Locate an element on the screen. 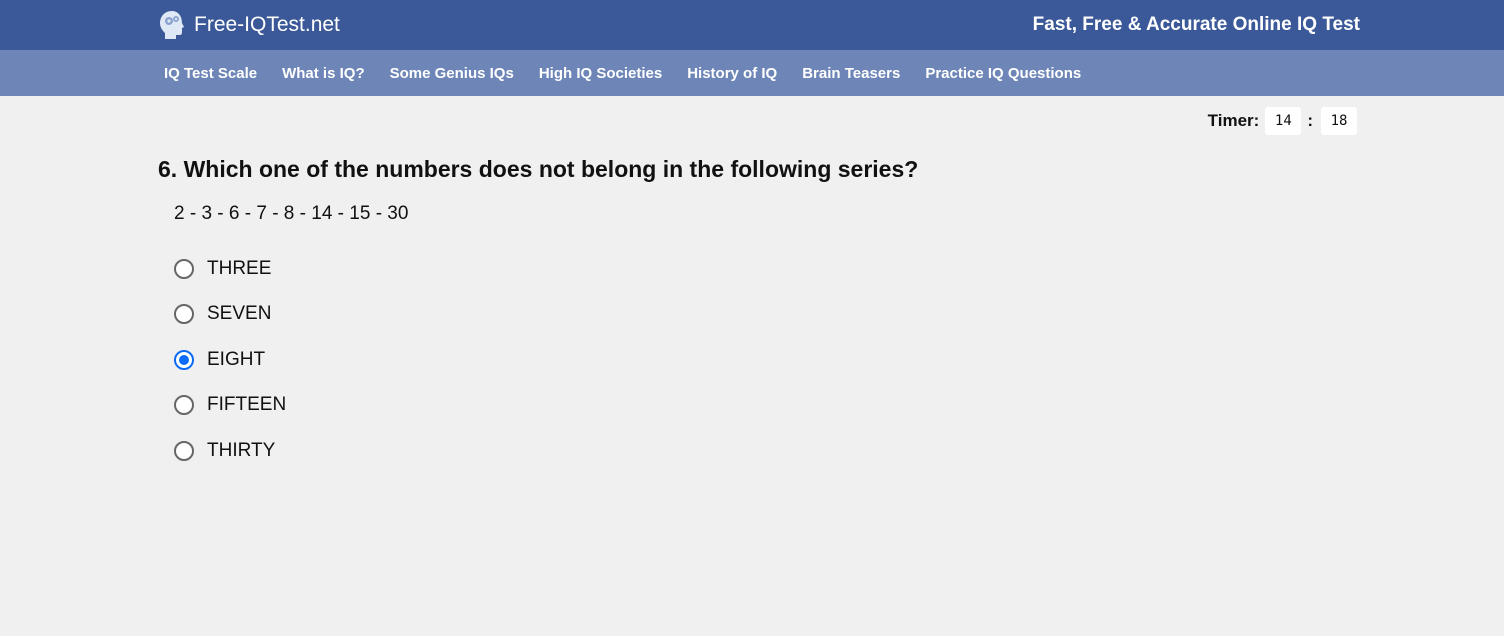  timer-minutes: 14 is located at coordinates (1283, 121).